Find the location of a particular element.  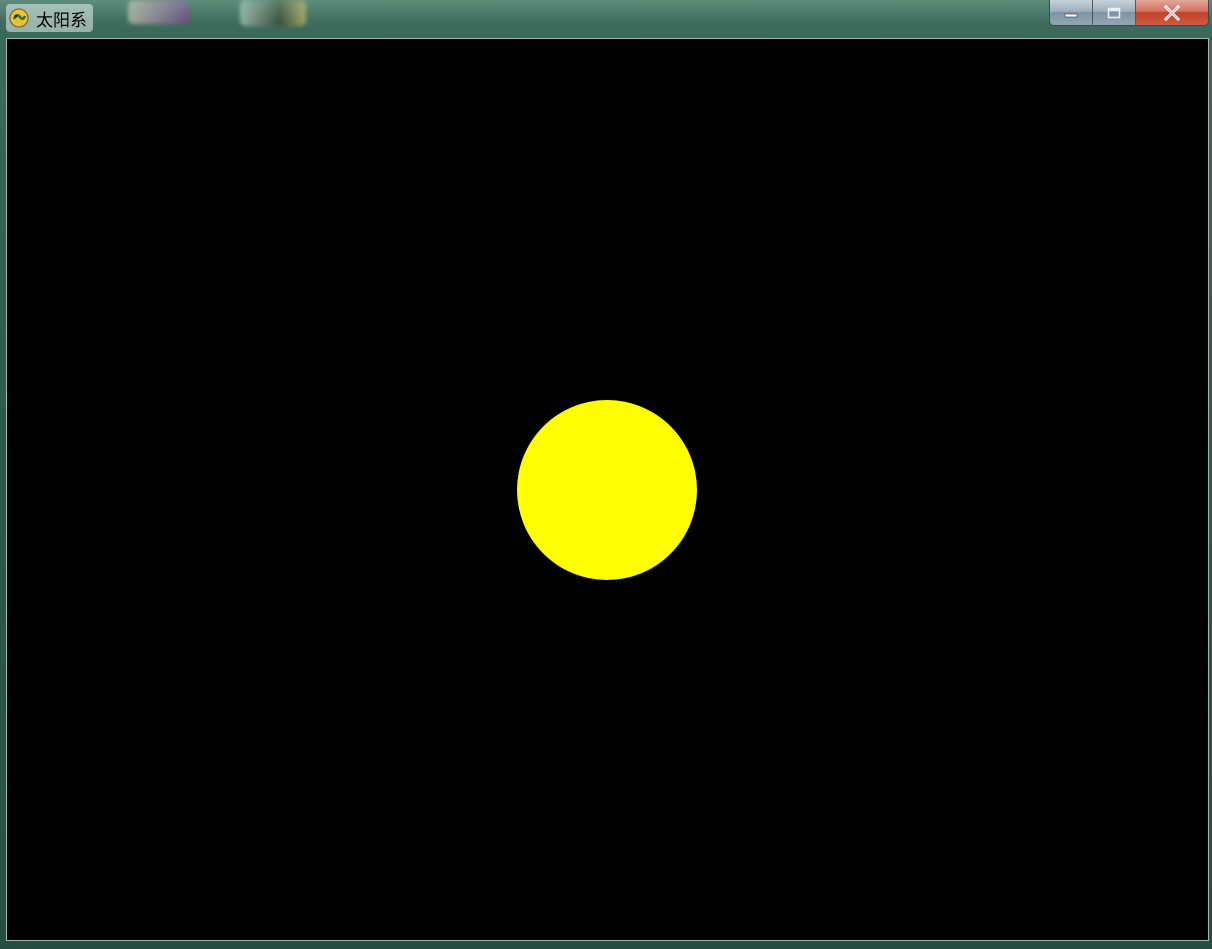

maximize-button is located at coordinates (1114, 12).